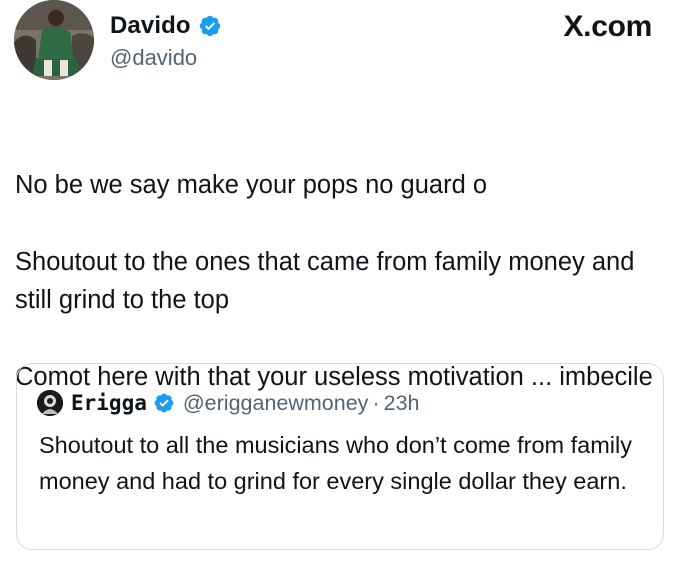 The image size is (680, 576). I want to click on author-avatar, so click(54, 40).